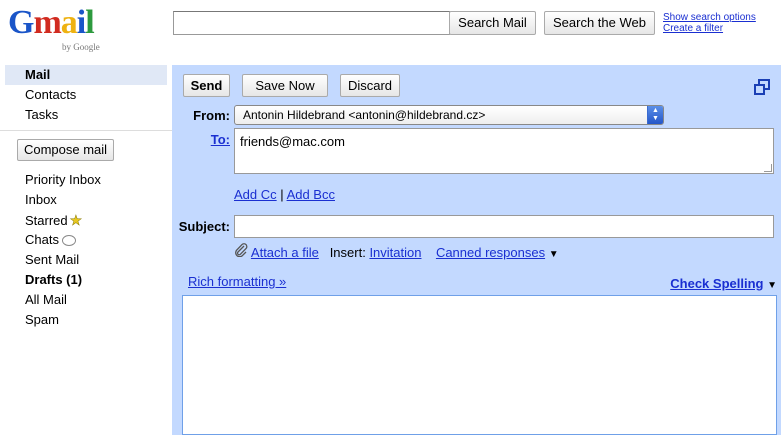  I want to click on sidebar-top-nav: Mail Contacts Tasks, so click(86, 95).